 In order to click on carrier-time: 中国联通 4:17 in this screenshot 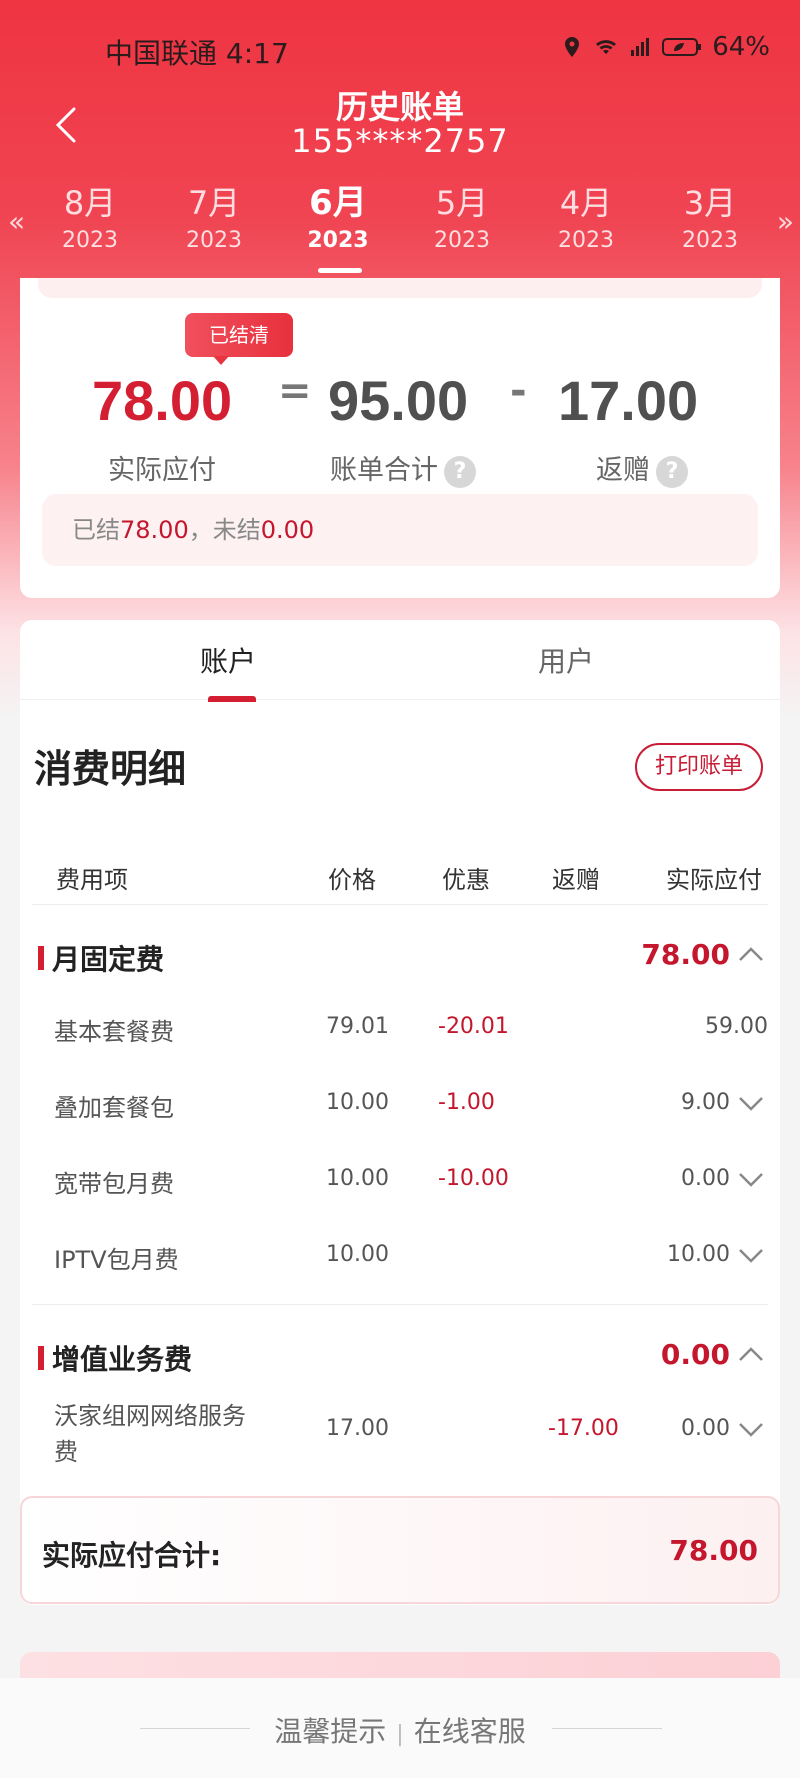, I will do `click(197, 53)`.